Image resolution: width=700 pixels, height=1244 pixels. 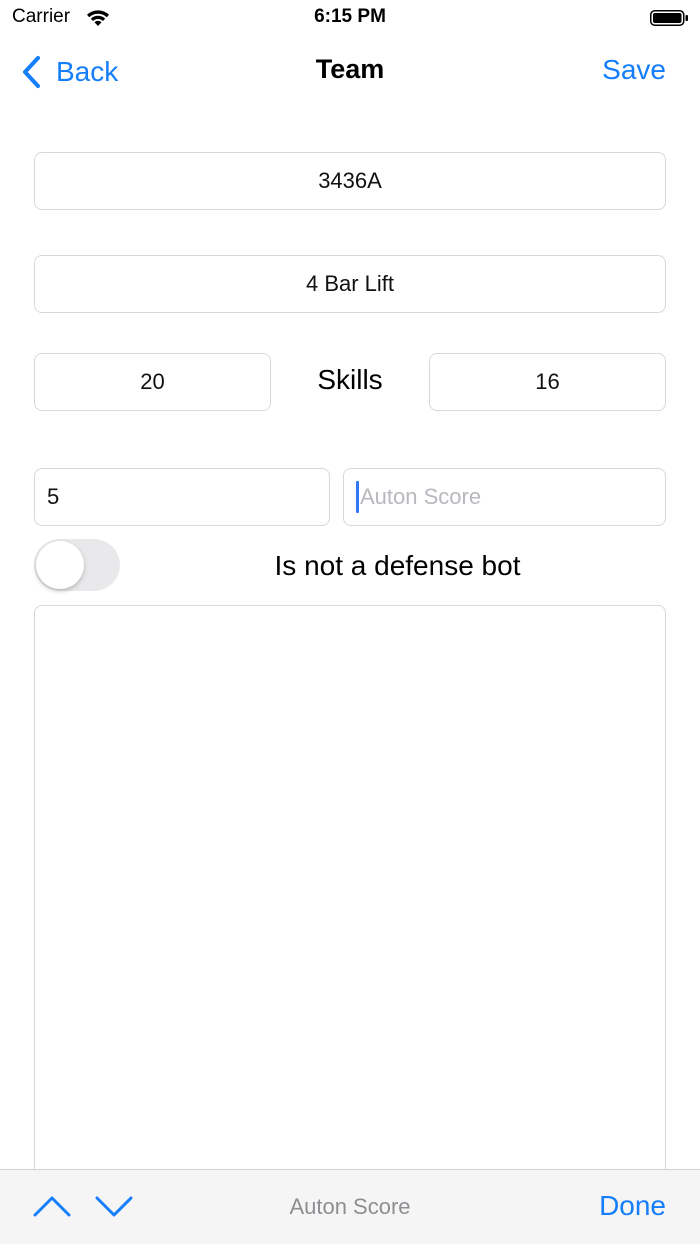 I want to click on lift-type-value: 4 Bar Lift, so click(x=350, y=283).